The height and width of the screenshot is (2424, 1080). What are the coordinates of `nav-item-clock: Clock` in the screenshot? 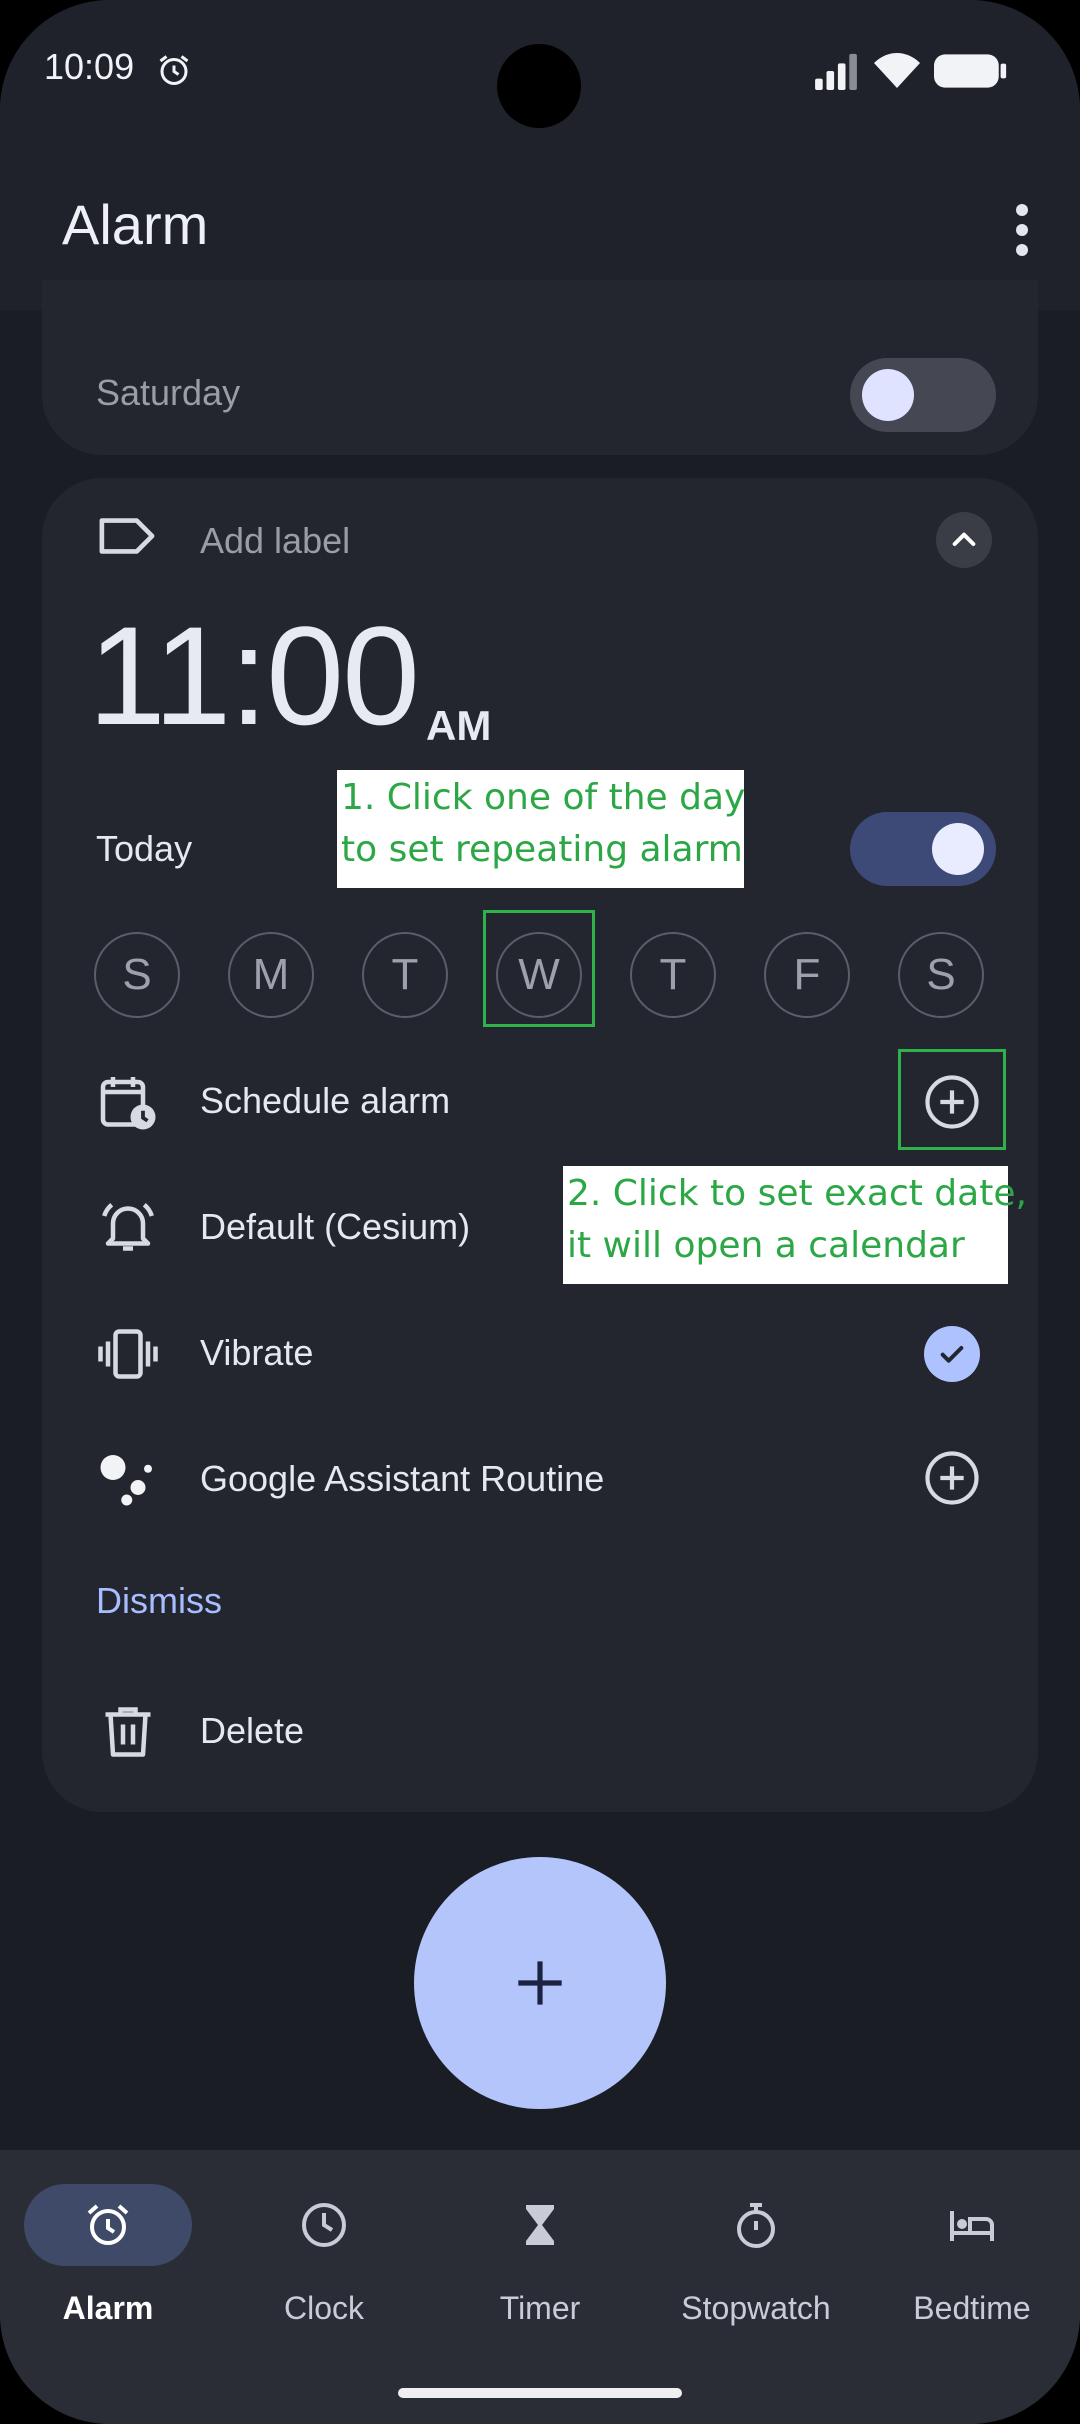 It's located at (324, 2250).